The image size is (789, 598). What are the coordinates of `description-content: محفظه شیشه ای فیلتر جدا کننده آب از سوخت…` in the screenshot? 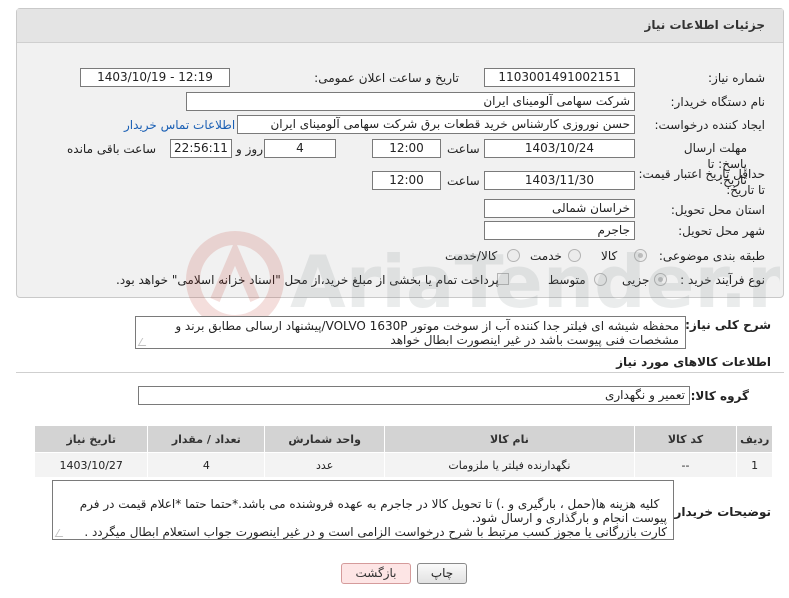 It's located at (427, 333).